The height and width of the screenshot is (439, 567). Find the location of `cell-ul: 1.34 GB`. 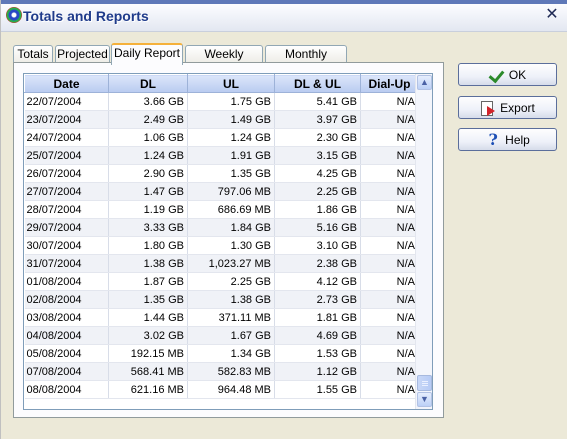

cell-ul: 1.34 GB is located at coordinates (231, 353).